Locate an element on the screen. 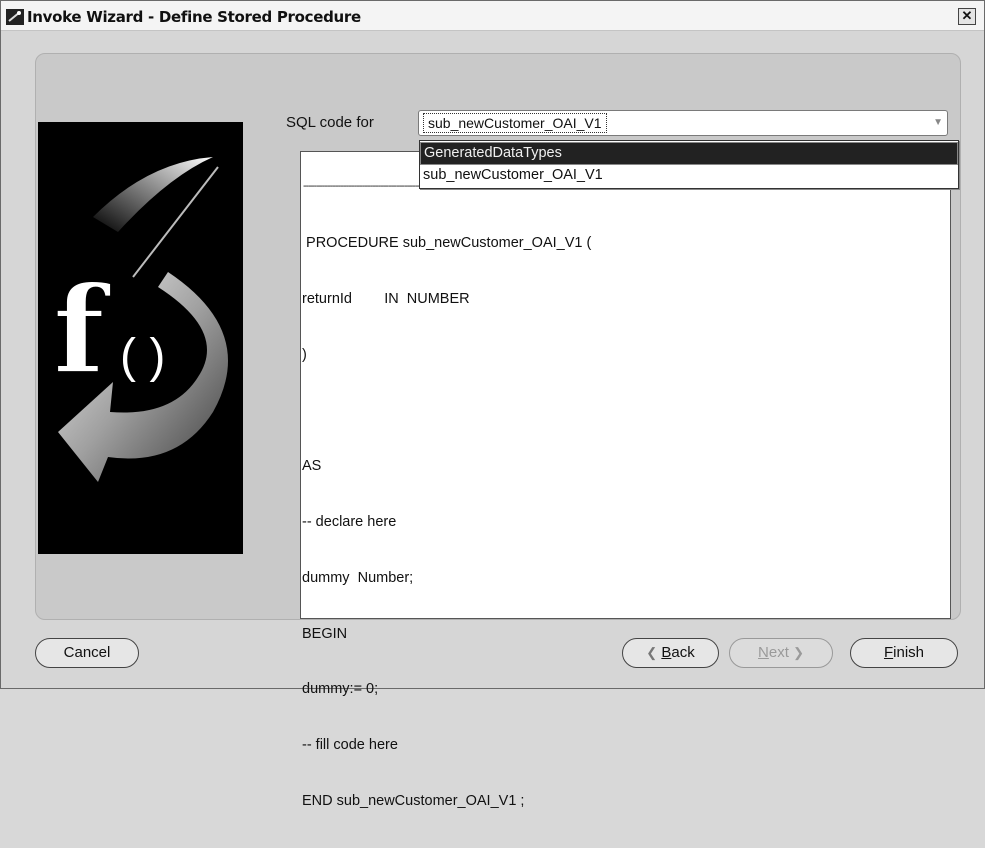  chevron-right-icon: ❯ is located at coordinates (798, 652).